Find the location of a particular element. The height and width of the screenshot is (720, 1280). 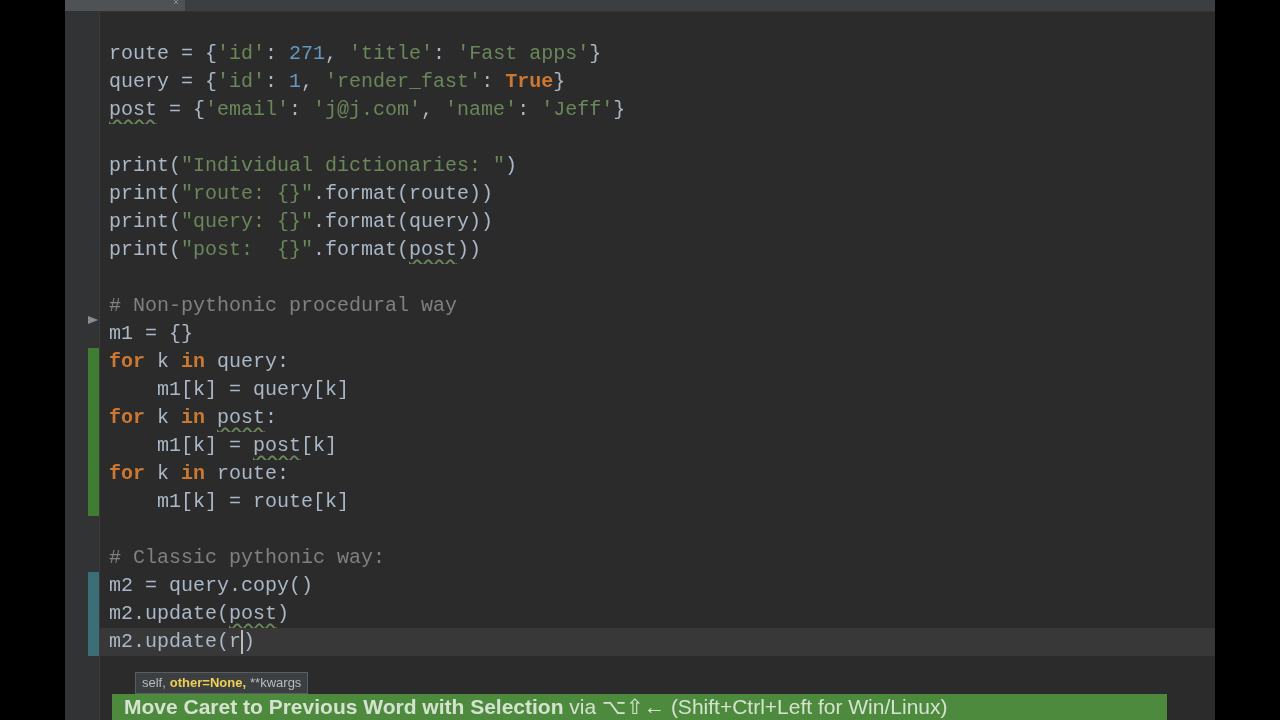

text-caret is located at coordinates (242, 642).